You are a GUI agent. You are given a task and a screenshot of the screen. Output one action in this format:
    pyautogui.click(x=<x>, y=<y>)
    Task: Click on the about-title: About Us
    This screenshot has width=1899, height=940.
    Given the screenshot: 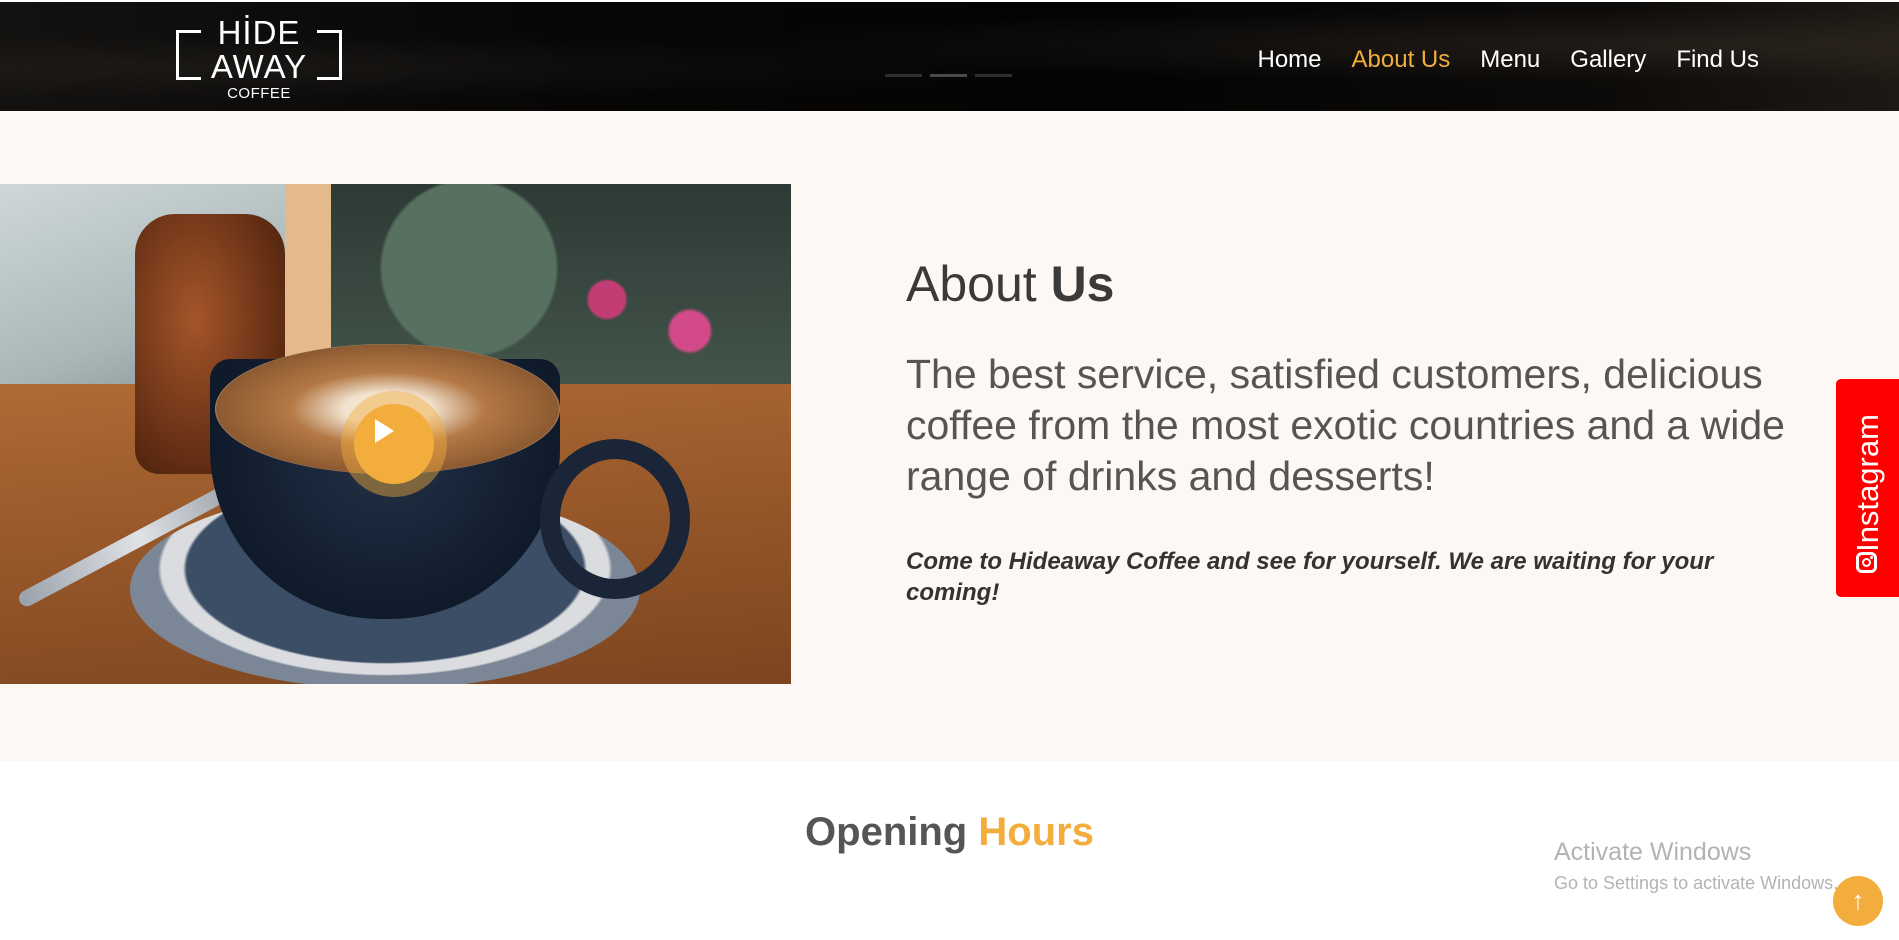 What is the action you would take?
    pyautogui.click(x=1010, y=284)
    